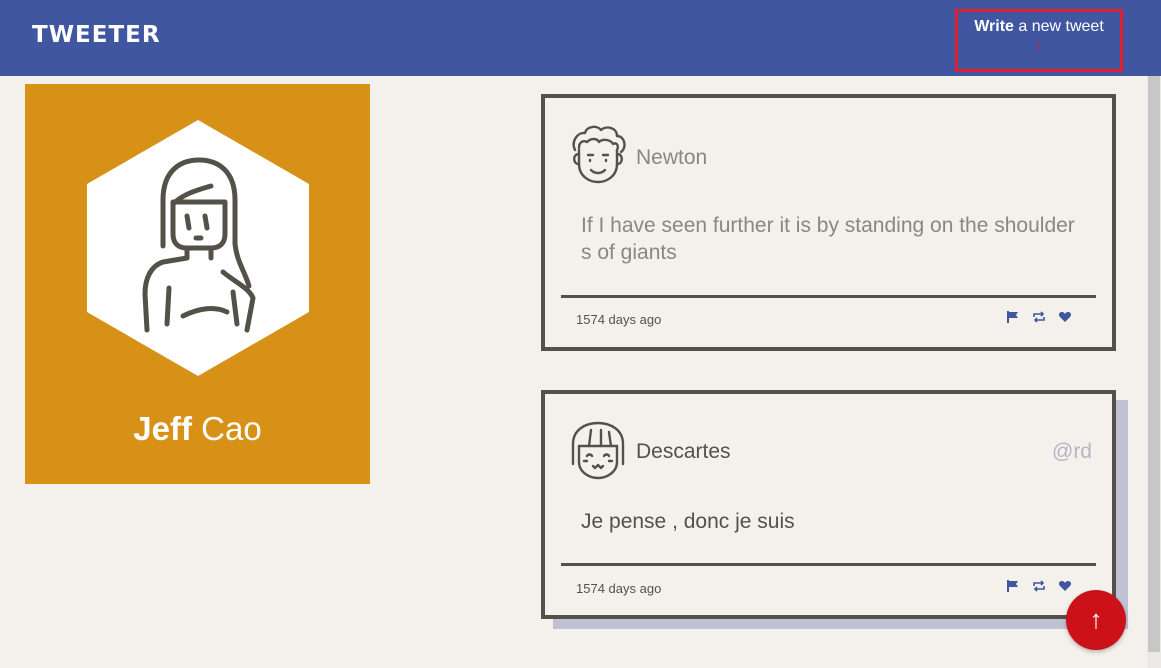 This screenshot has height=668, width=1161. Describe the element at coordinates (1039, 44) in the screenshot. I see `arrow-down-icon: ↓` at that location.